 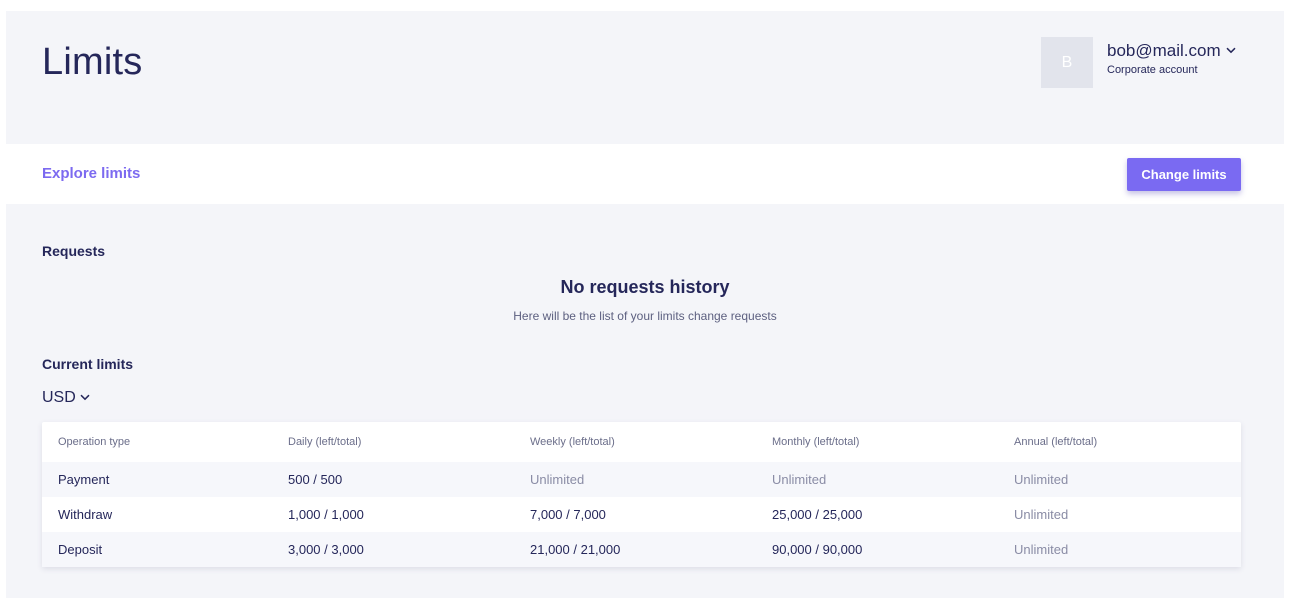 What do you see at coordinates (74, 251) in the screenshot?
I see `requests-title: Requests` at bounding box center [74, 251].